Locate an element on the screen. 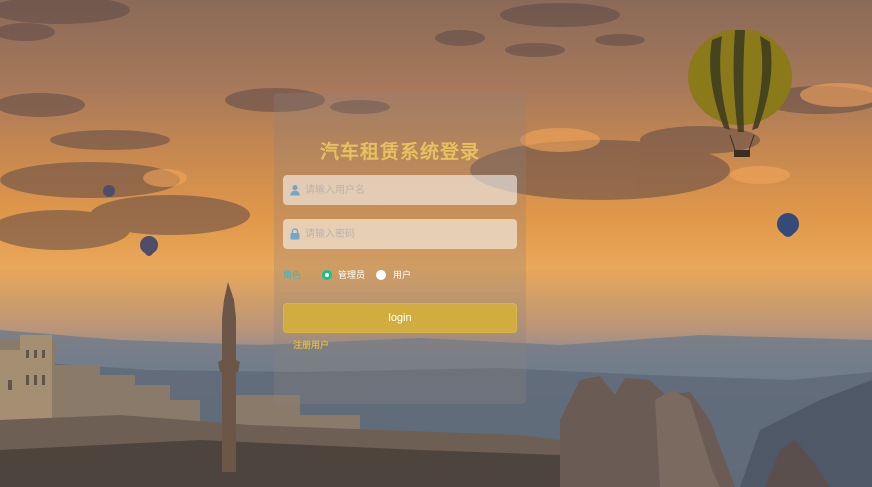  radio-role-user is located at coordinates (381, 275).